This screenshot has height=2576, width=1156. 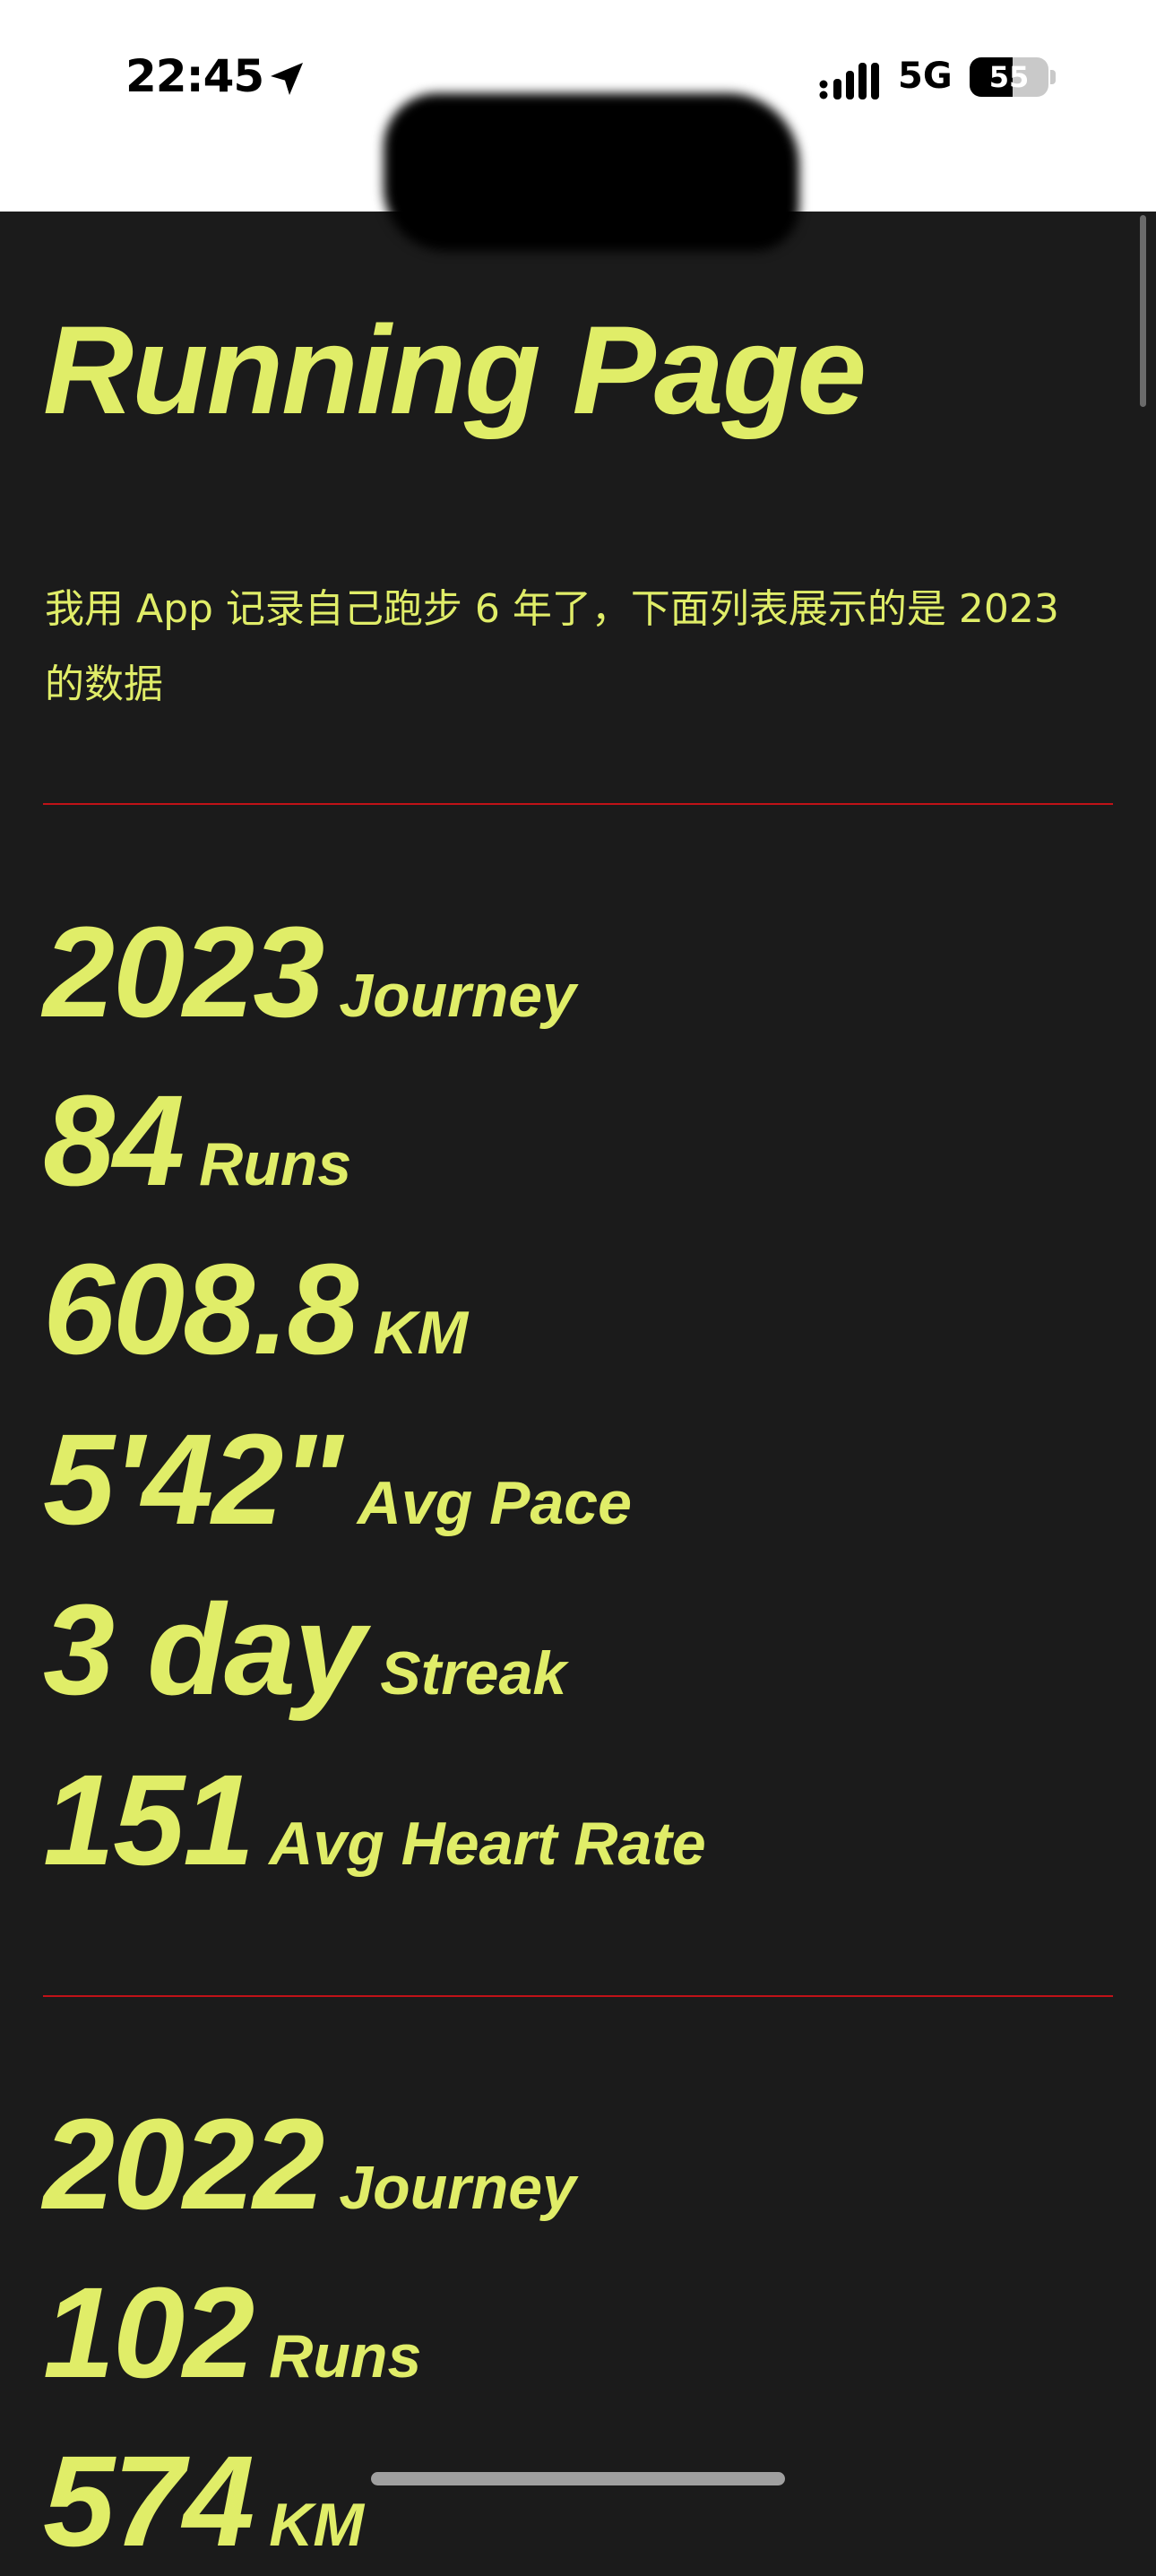 What do you see at coordinates (205, 1650) in the screenshot?
I see `stat-value: 3 day` at bounding box center [205, 1650].